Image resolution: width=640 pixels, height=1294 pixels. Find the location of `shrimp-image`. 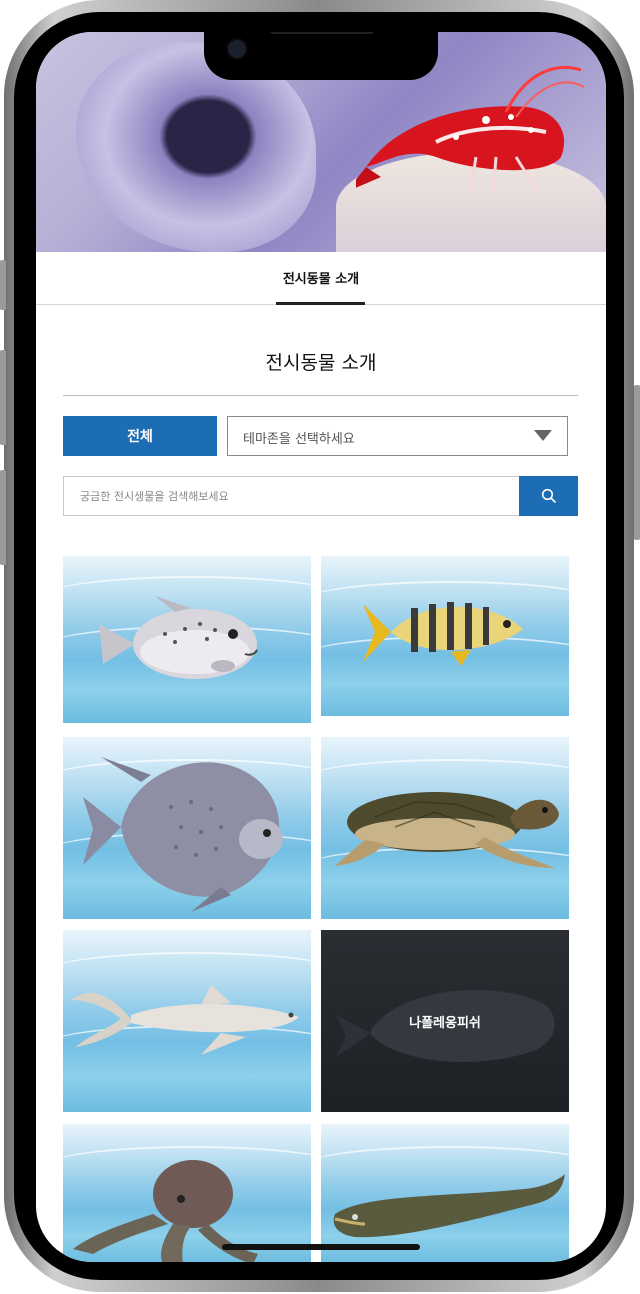

shrimp-image is located at coordinates (470, 128).